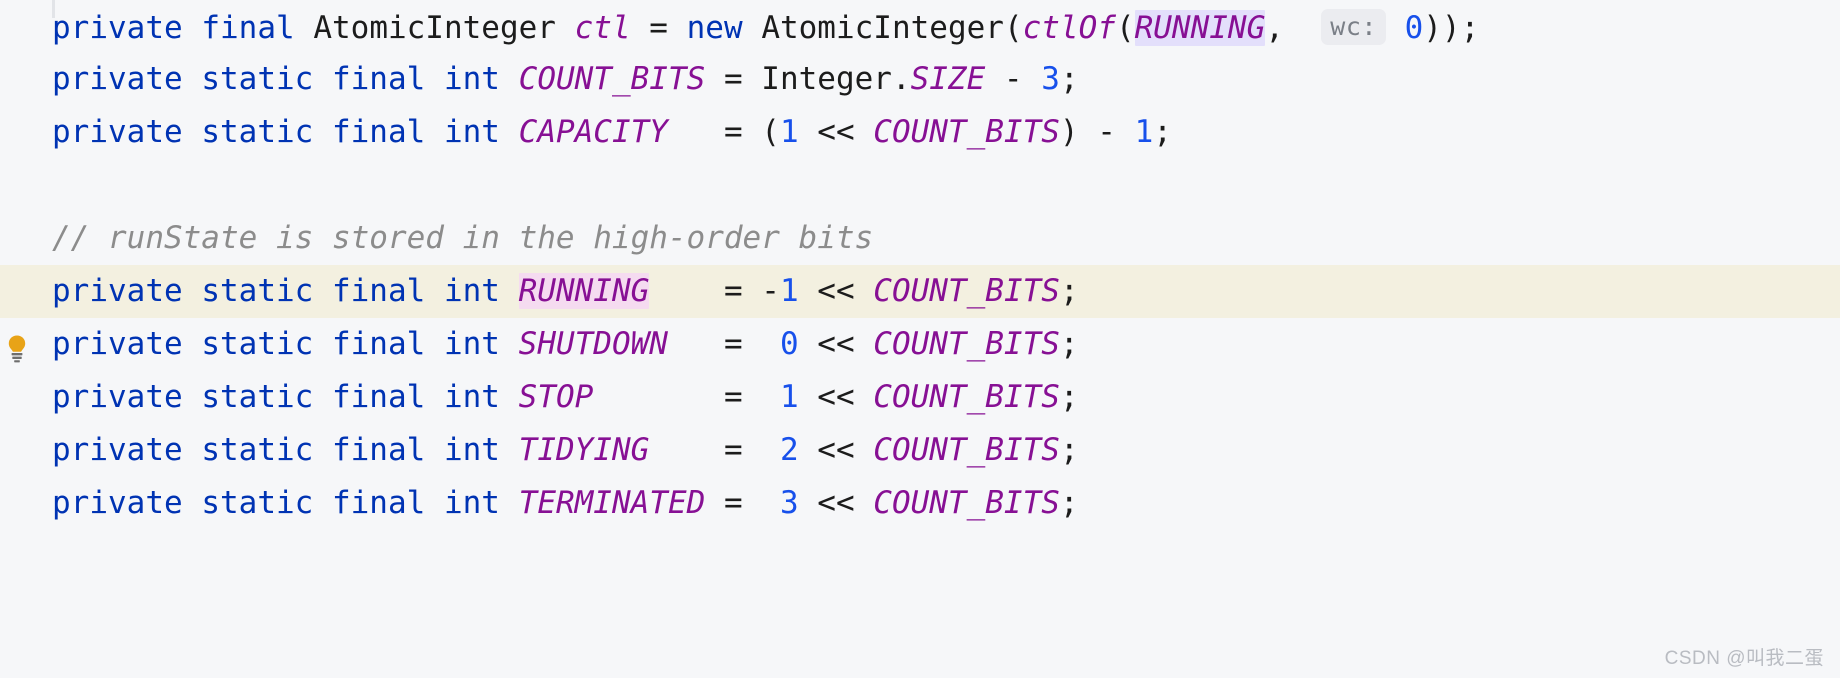 The image size is (1840, 678). I want to click on code-line, so click(920, 185).